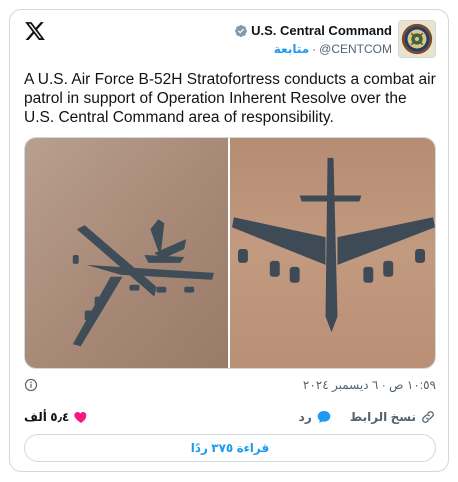  Describe the element at coordinates (230, 385) in the screenshot. I see `timestamp-row: ١٠:٥٩ ص · ٦ ديسمبر ٢٠٢٤` at that location.